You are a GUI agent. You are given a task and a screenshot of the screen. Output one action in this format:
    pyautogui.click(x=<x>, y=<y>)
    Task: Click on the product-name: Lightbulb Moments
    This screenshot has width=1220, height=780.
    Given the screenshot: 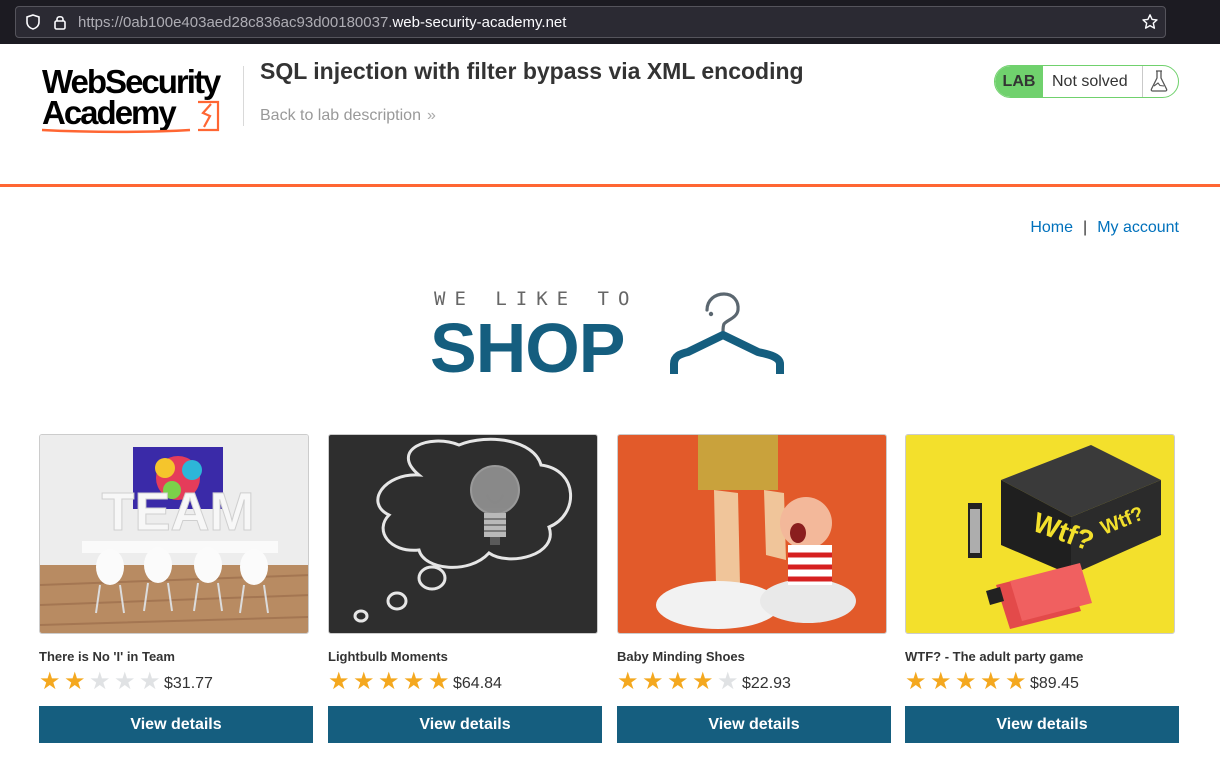 What is the action you would take?
    pyautogui.click(x=388, y=656)
    